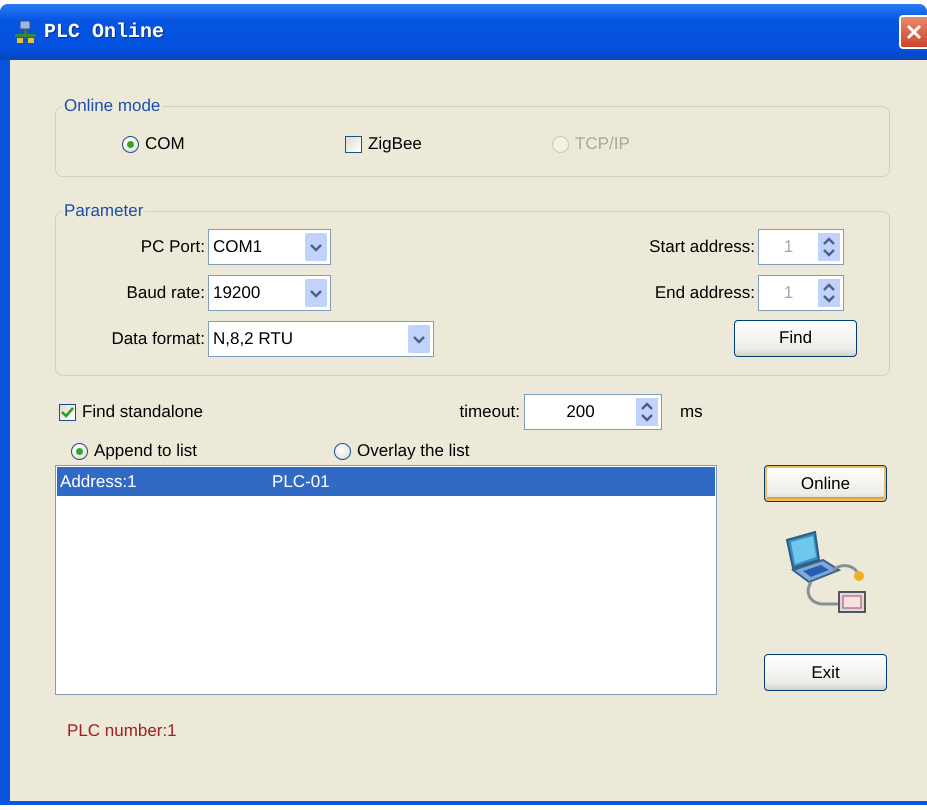 This screenshot has width=927, height=810. I want to click on checkbox-label: Find standalone, so click(142, 412).